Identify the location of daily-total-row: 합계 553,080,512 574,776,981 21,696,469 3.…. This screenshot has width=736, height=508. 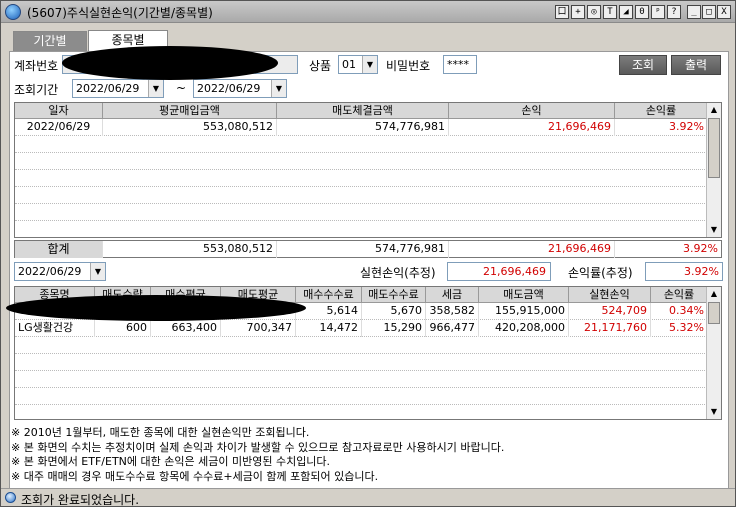
(368, 249).